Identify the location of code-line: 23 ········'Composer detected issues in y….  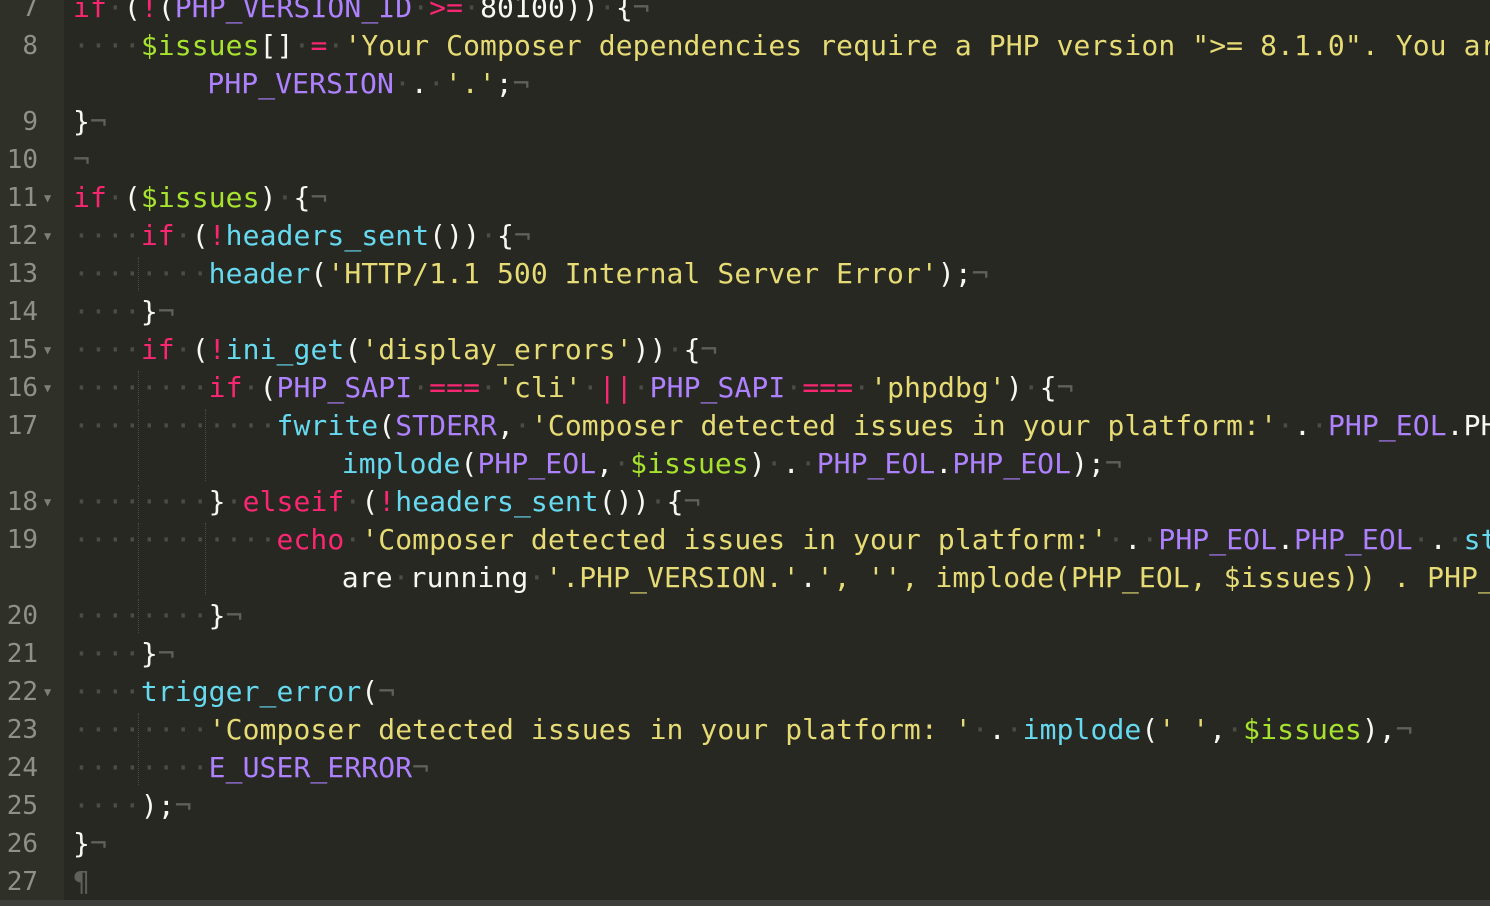
(745, 730).